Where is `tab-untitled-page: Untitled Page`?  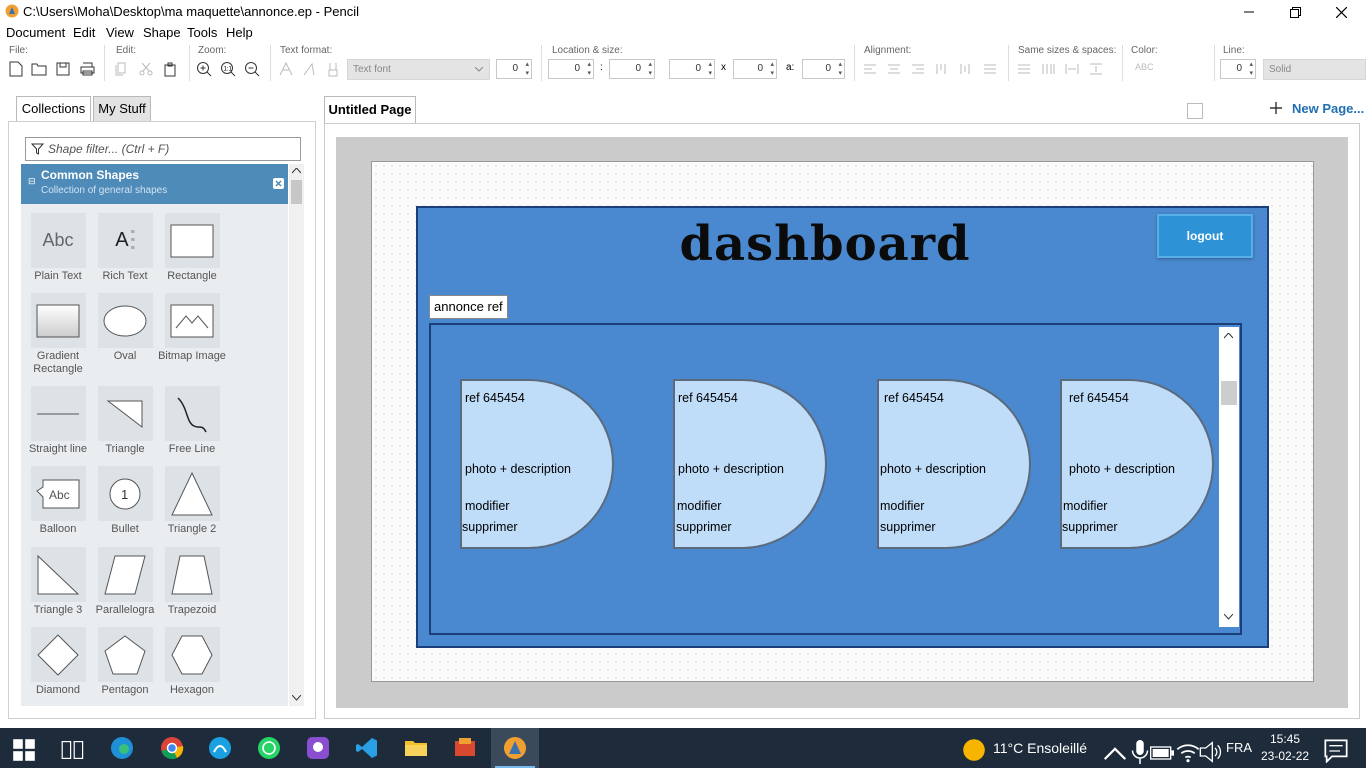 tab-untitled-page: Untitled Page is located at coordinates (370, 110).